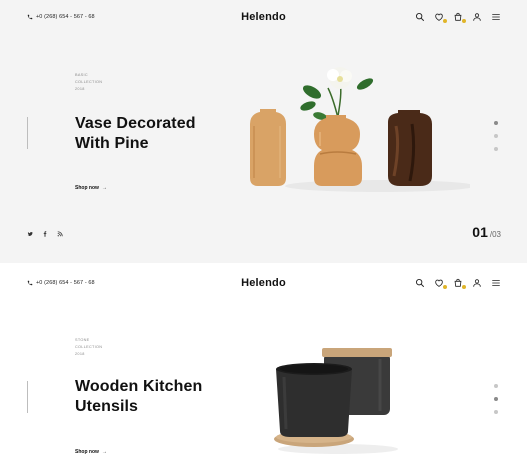 This screenshot has height=461, width=527. I want to click on collection-meta: Stone Collection 2018, so click(88, 347).